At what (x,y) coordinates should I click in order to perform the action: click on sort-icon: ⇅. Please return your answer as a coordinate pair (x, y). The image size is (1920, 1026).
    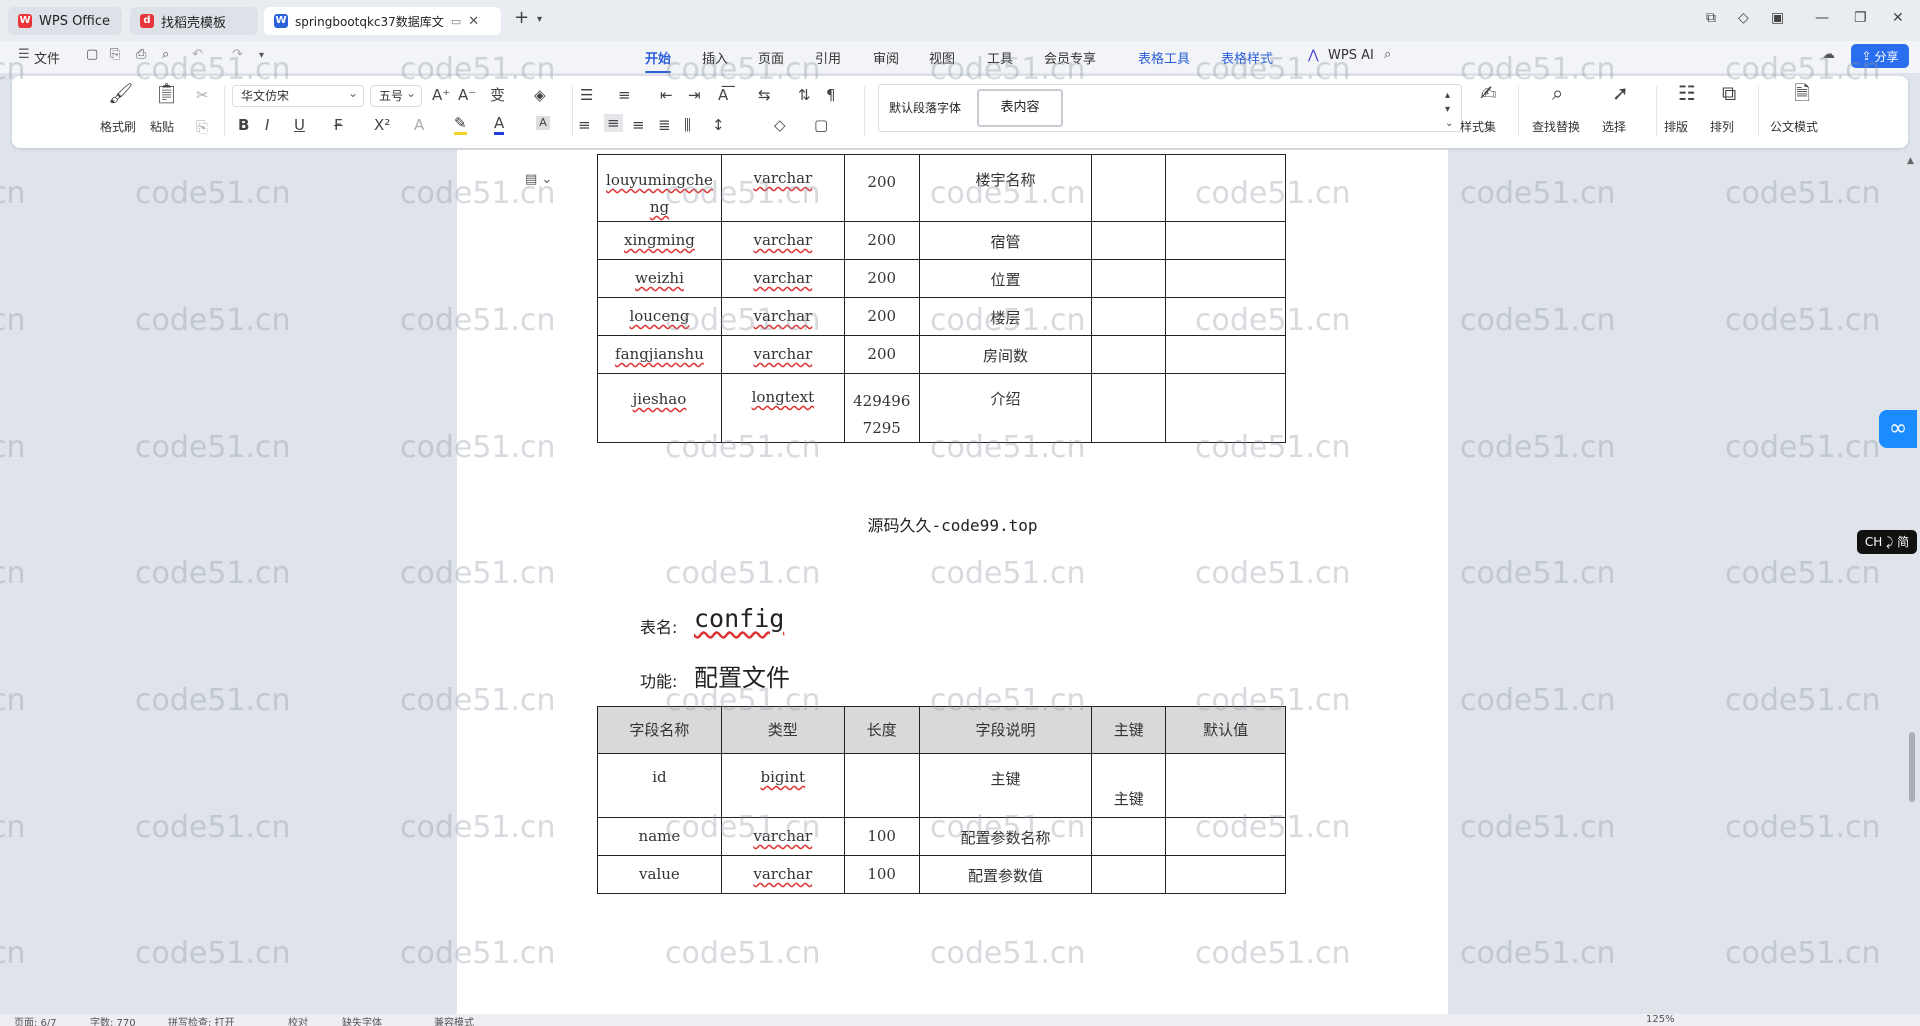
    Looking at the image, I should click on (804, 95).